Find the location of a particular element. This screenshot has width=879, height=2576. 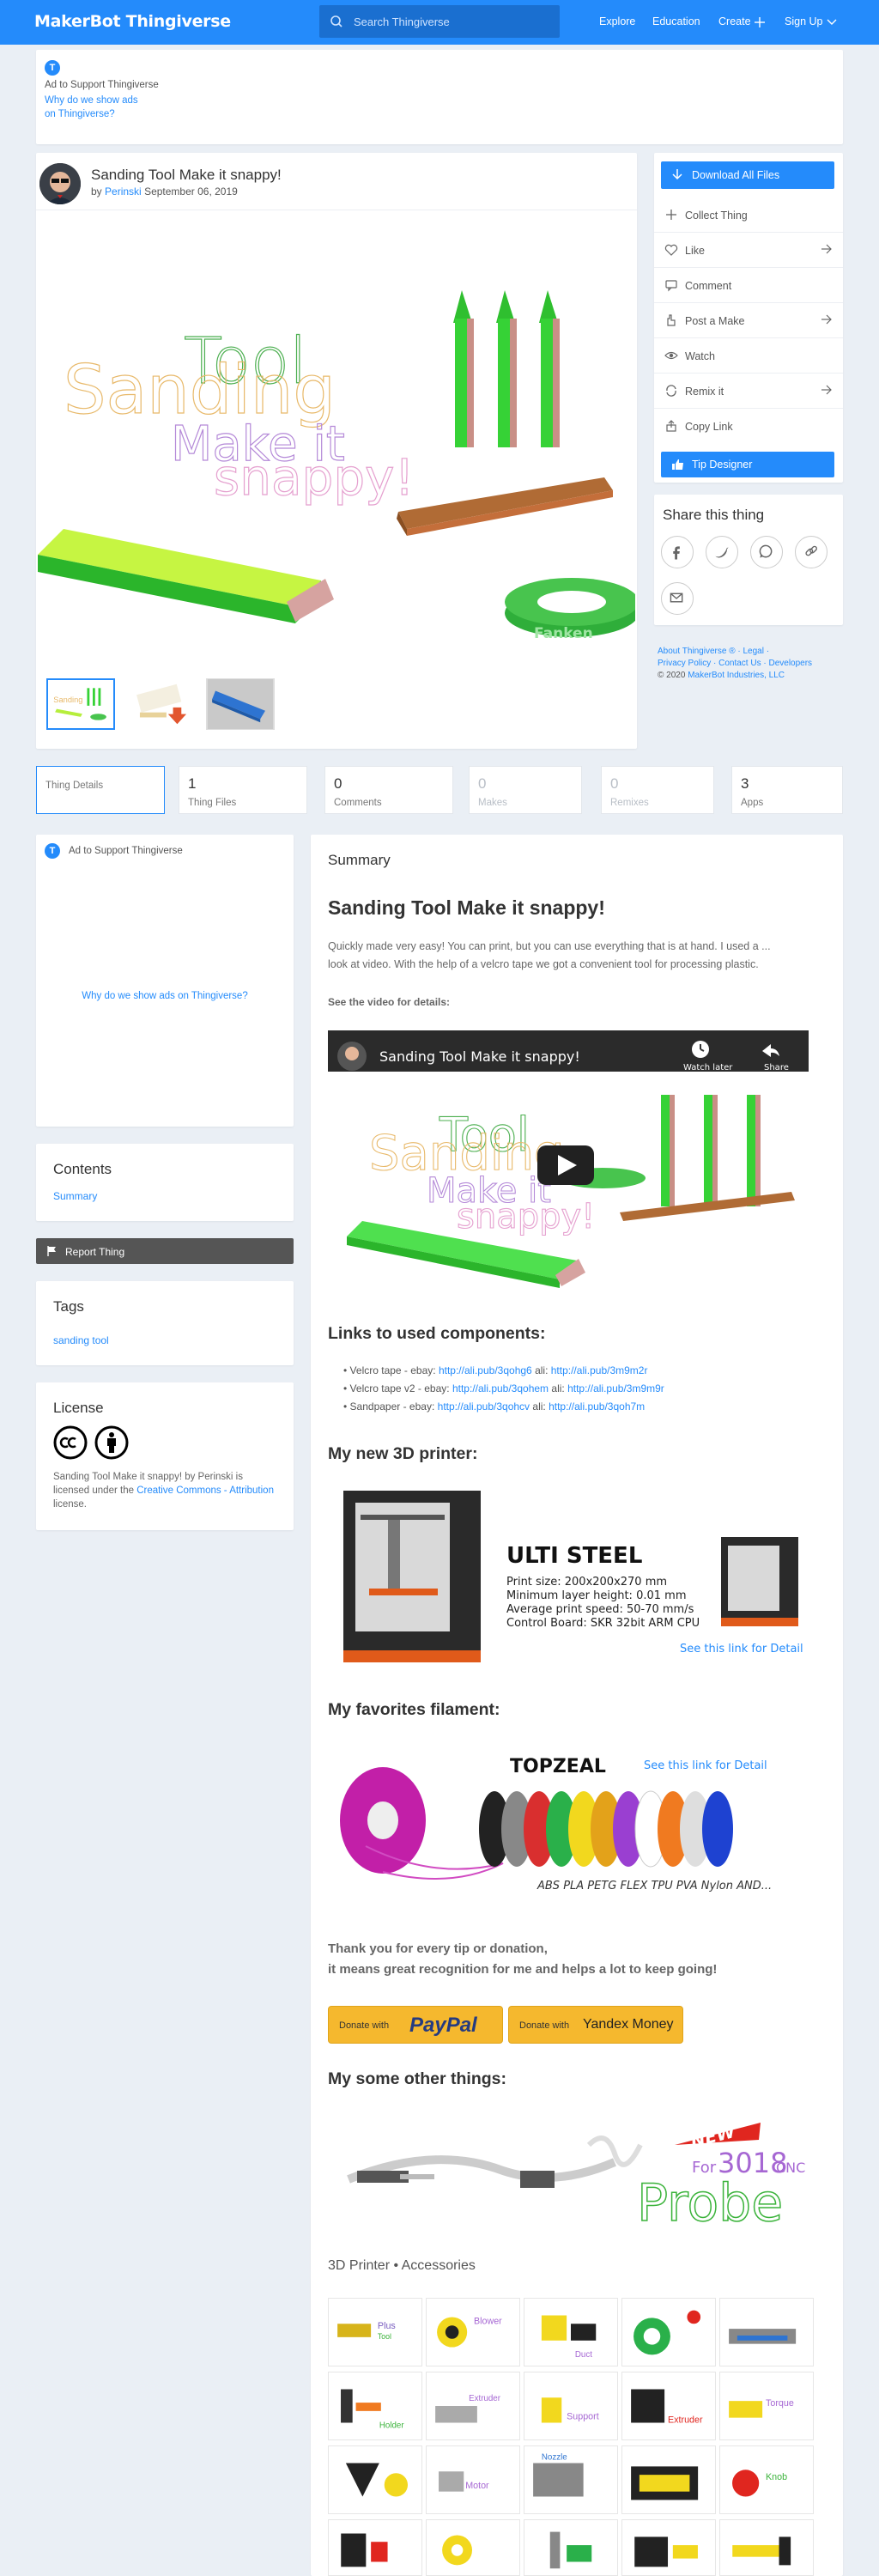

tab-makes: 0 Makes is located at coordinates (525, 790).